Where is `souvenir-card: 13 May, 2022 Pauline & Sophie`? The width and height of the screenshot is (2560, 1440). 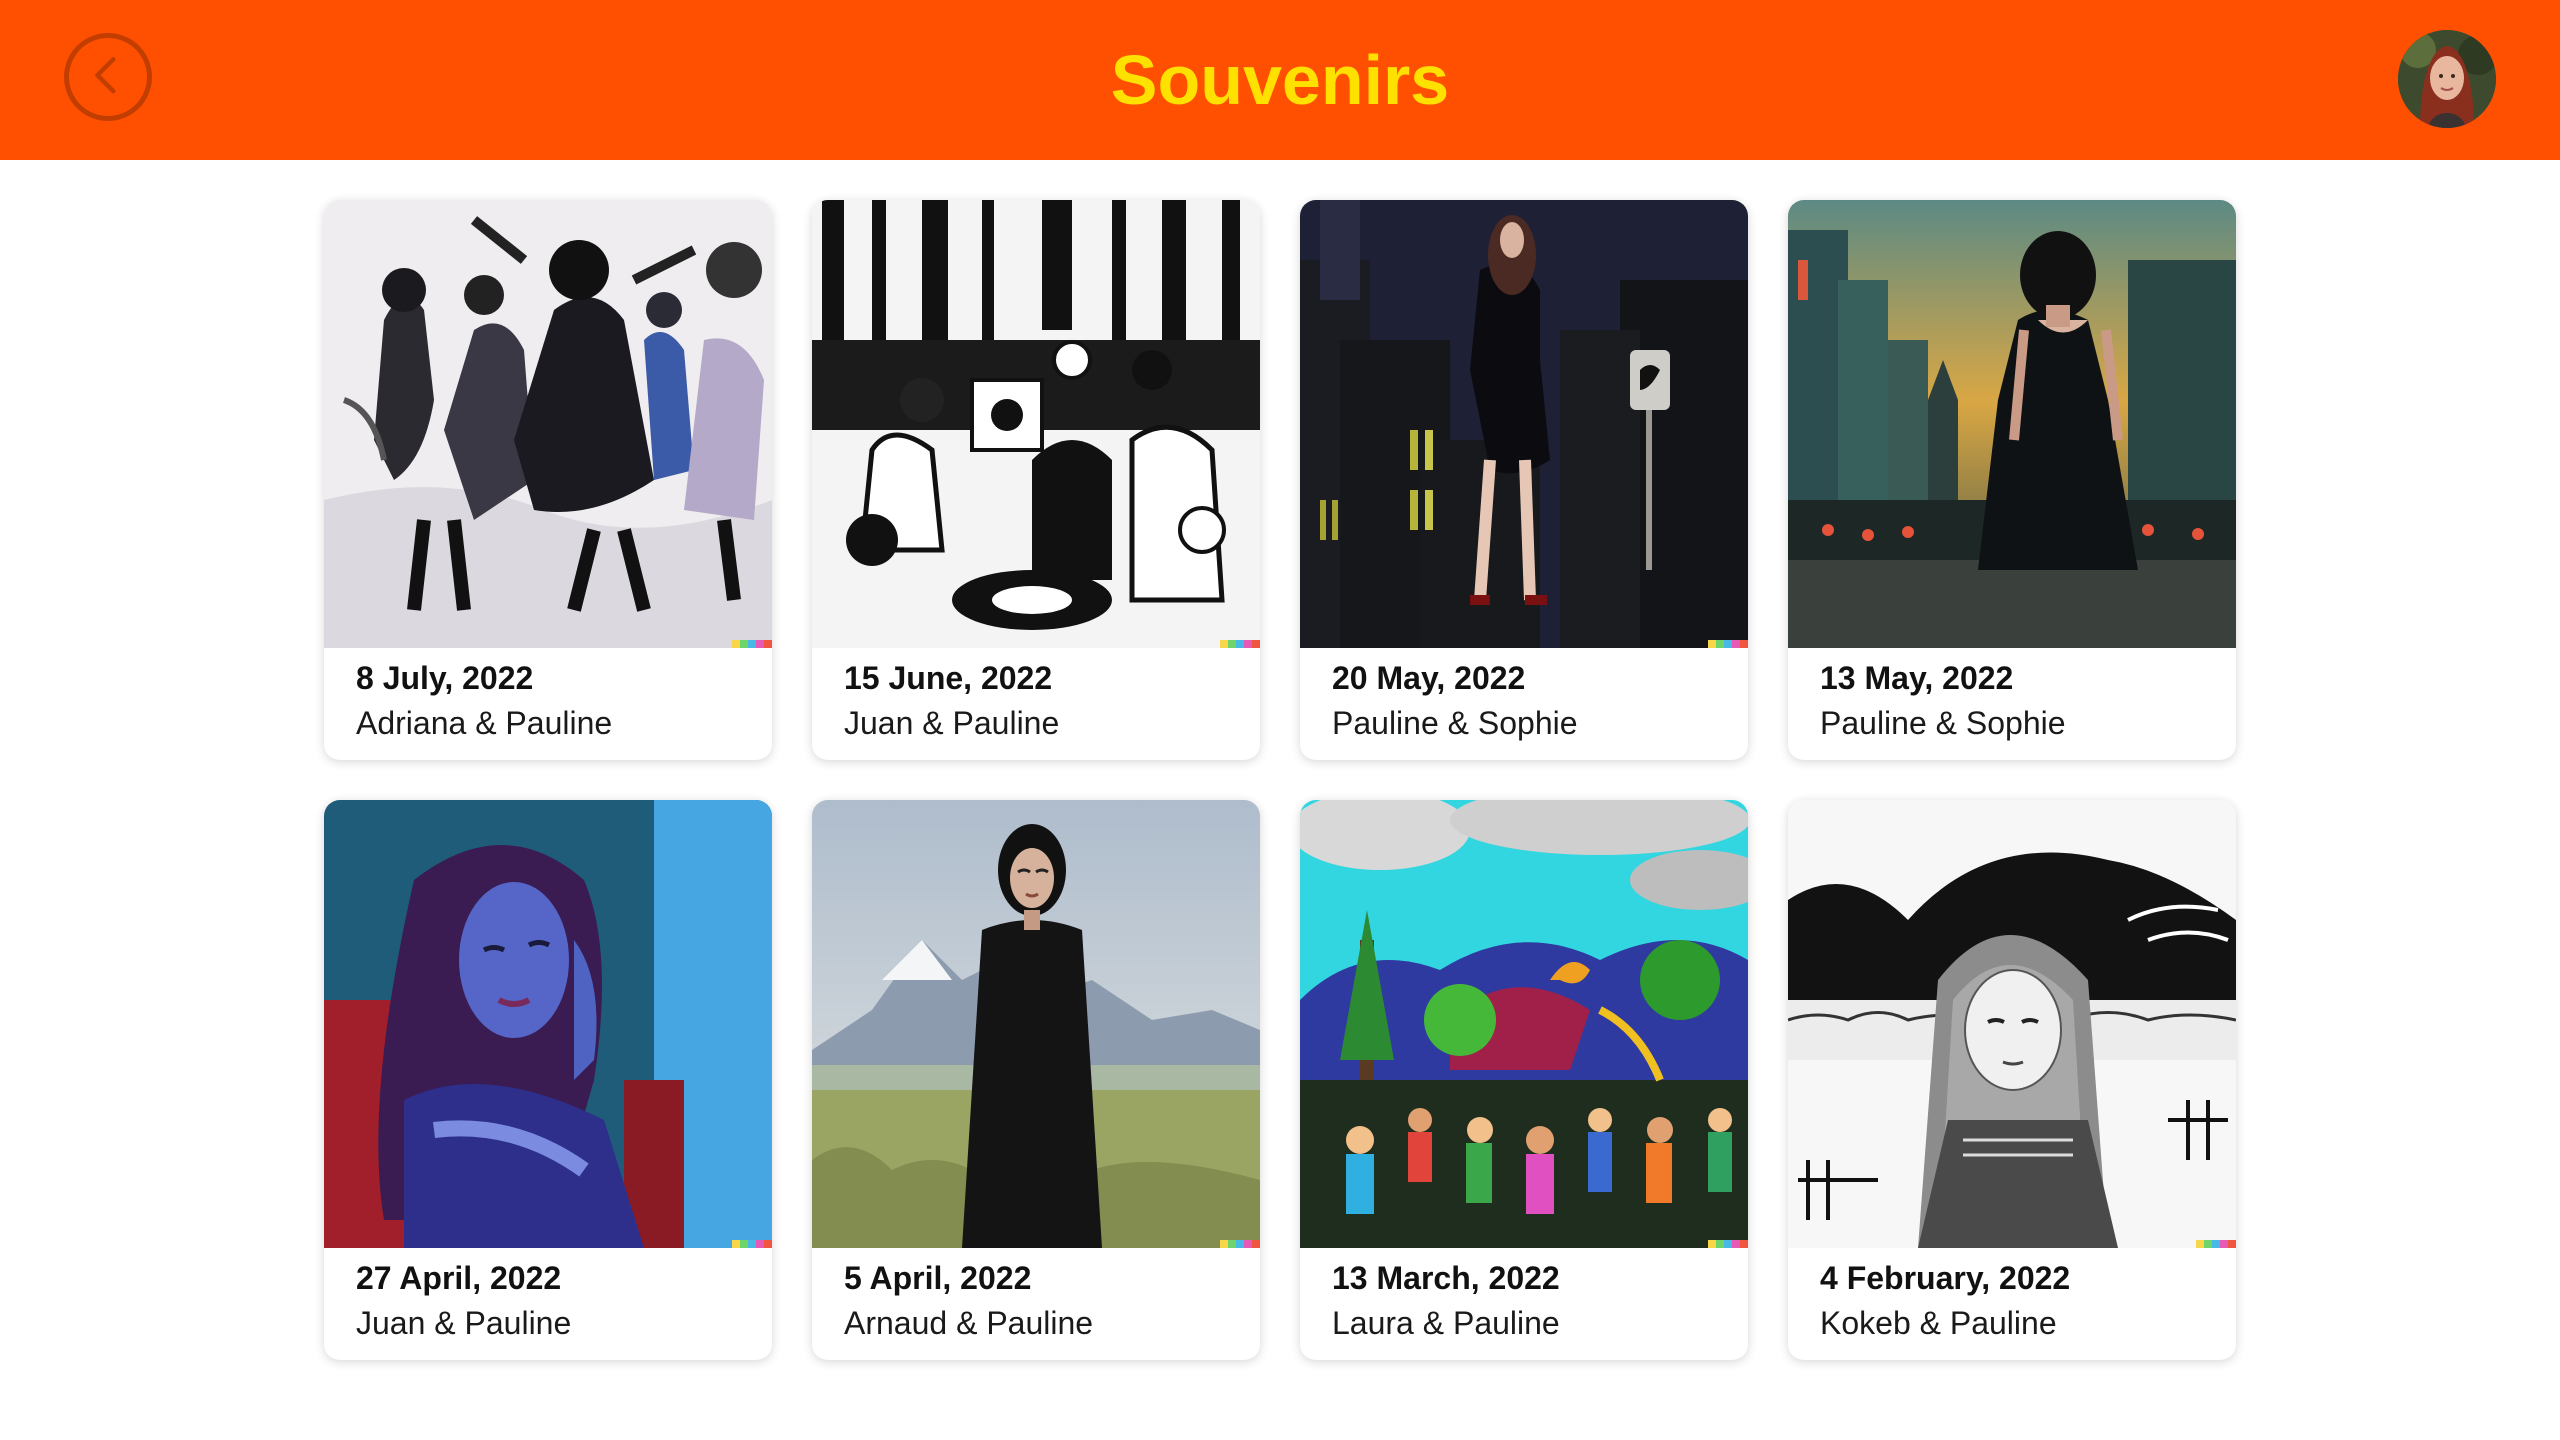
souvenir-card: 13 May, 2022 Pauline & Sophie is located at coordinates (2012, 480).